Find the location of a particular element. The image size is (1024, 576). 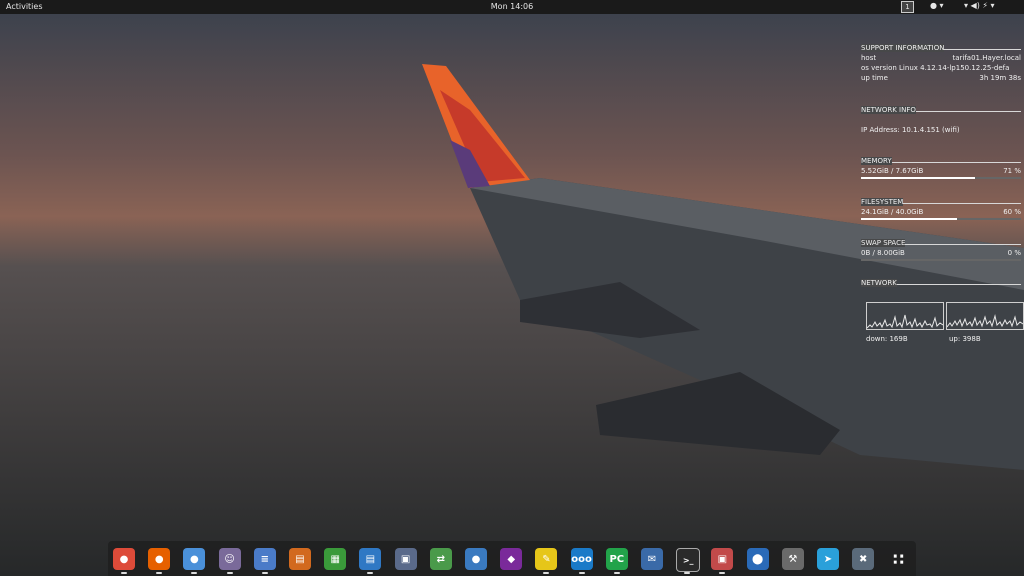

upload-graph is located at coordinates (985, 316).